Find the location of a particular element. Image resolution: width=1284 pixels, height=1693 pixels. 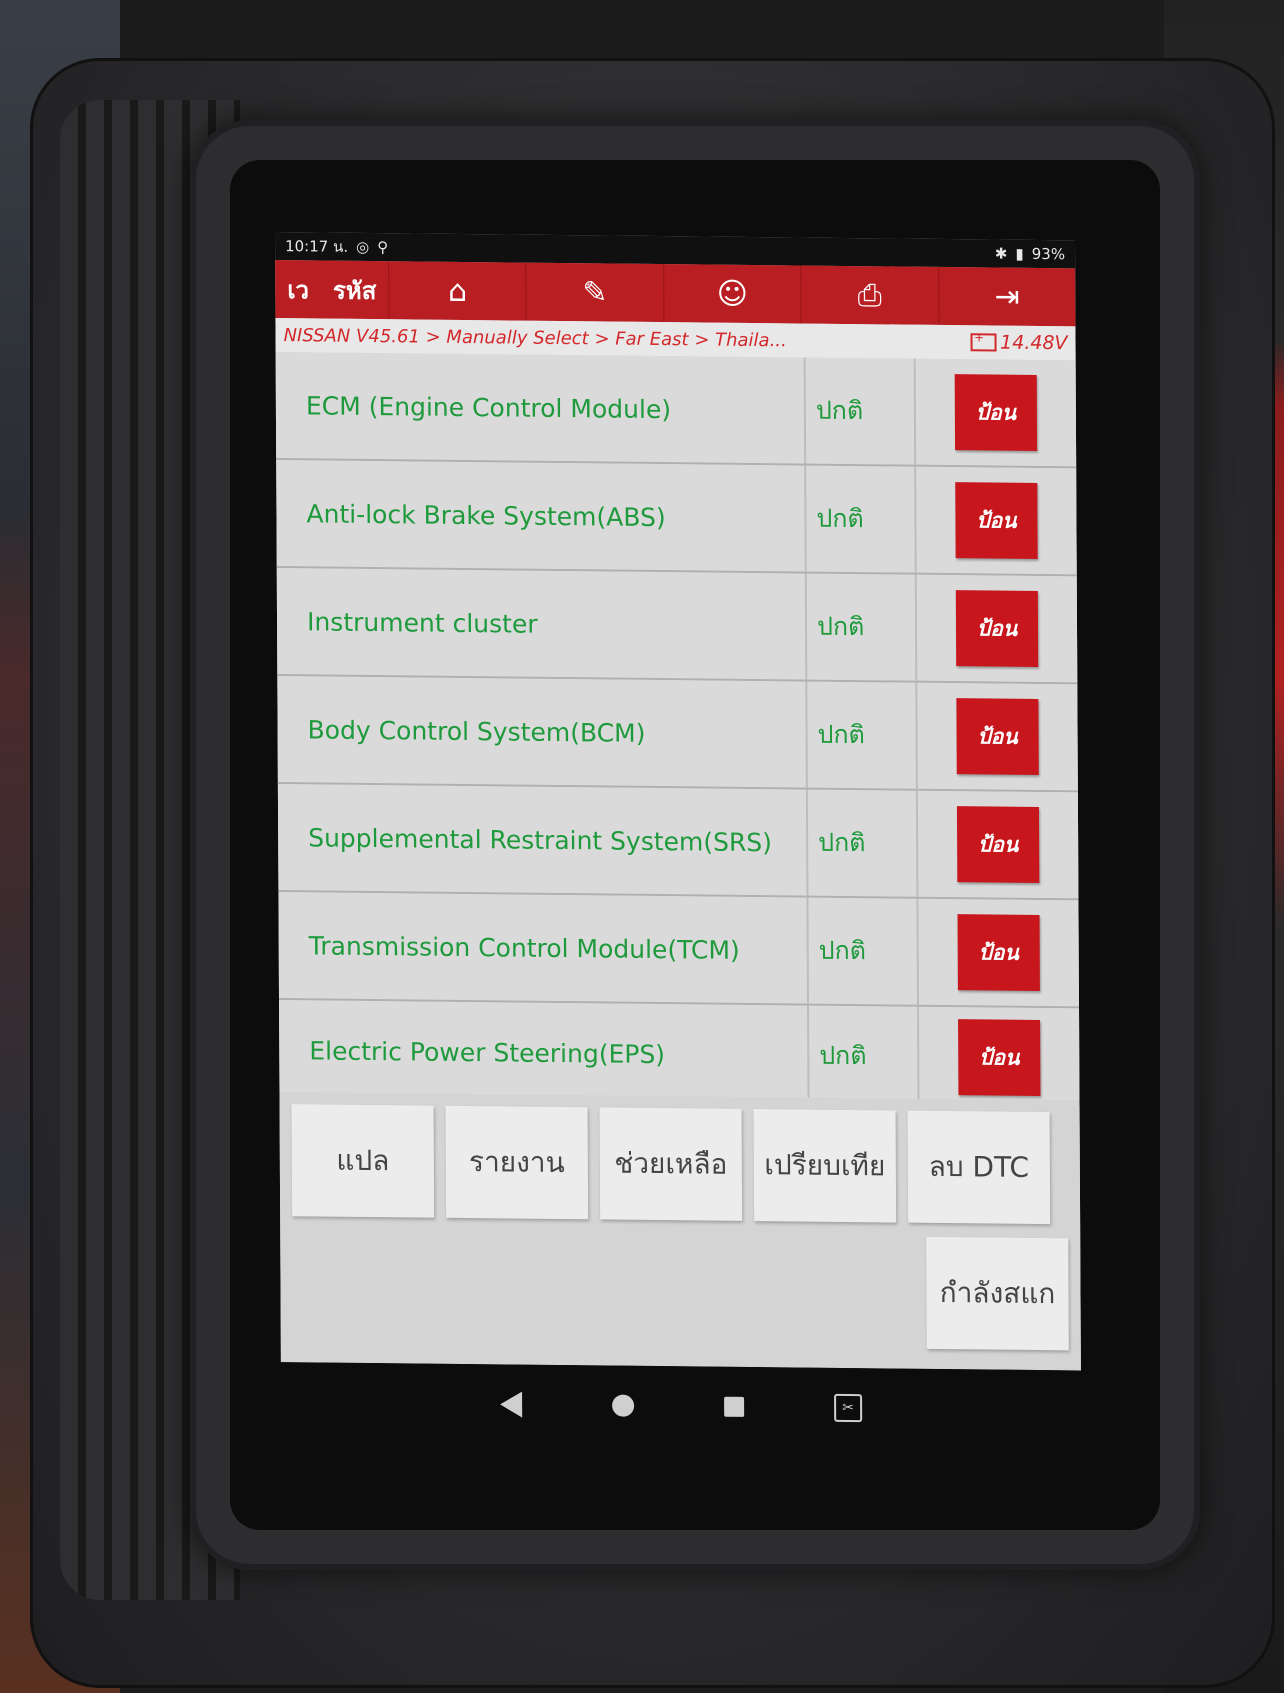

translate-button: แปล is located at coordinates (363, 1161).